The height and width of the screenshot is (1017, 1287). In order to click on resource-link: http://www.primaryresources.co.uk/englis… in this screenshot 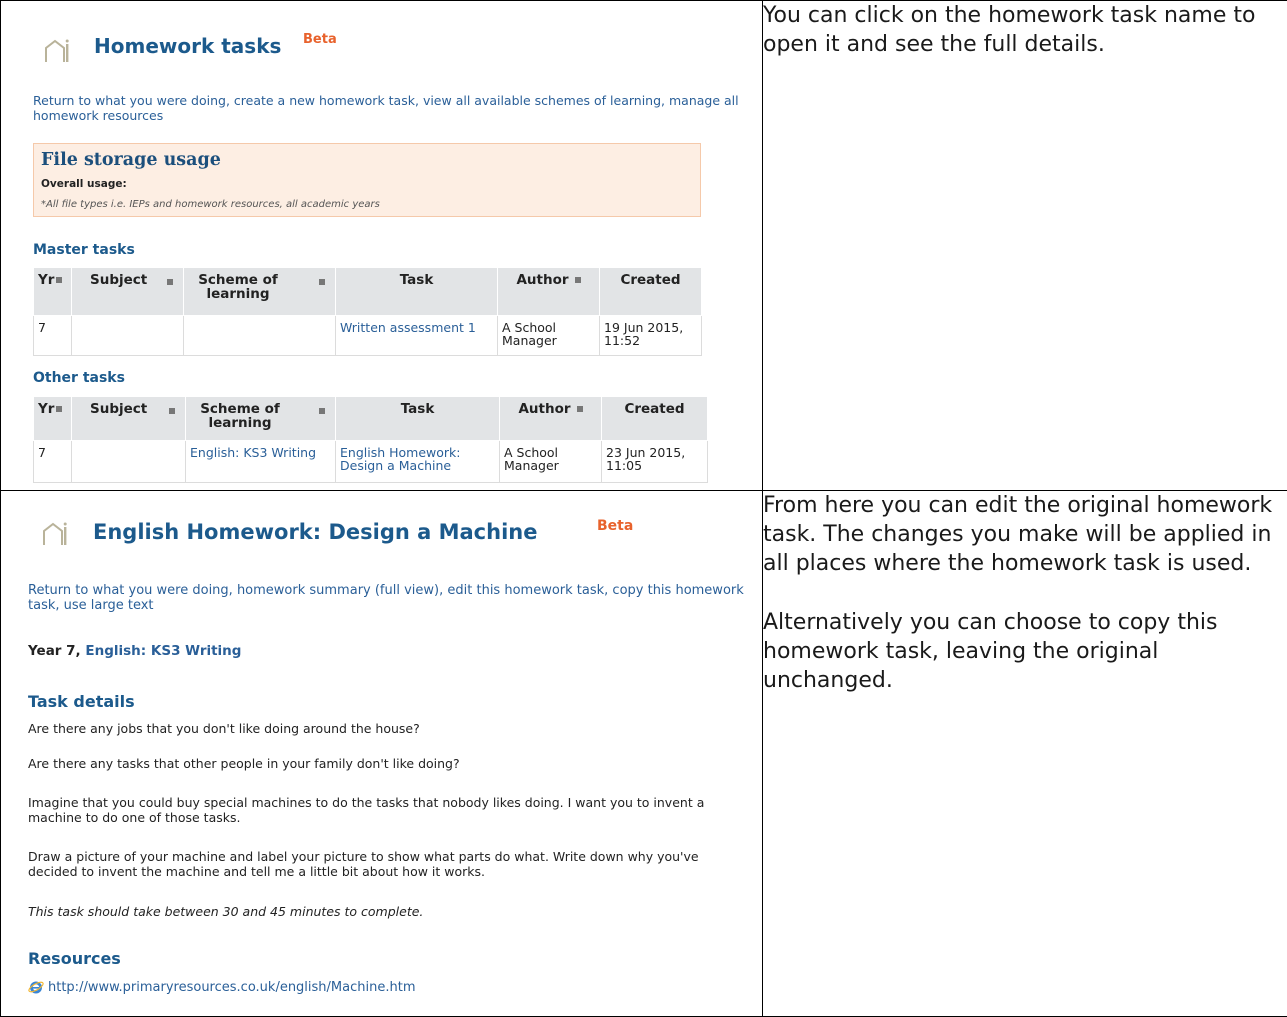, I will do `click(231, 987)`.